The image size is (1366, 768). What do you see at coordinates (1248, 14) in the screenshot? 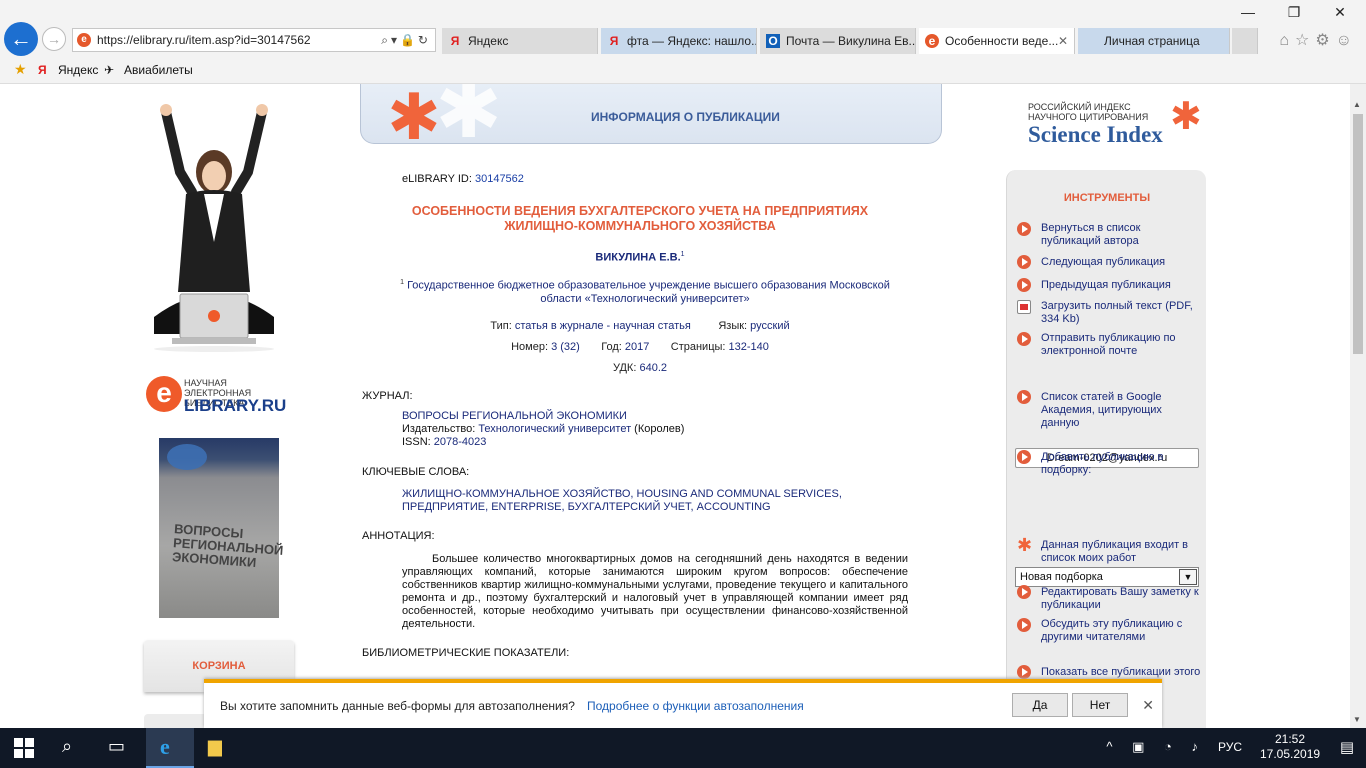
I see `minimize-button: —` at bounding box center [1248, 14].